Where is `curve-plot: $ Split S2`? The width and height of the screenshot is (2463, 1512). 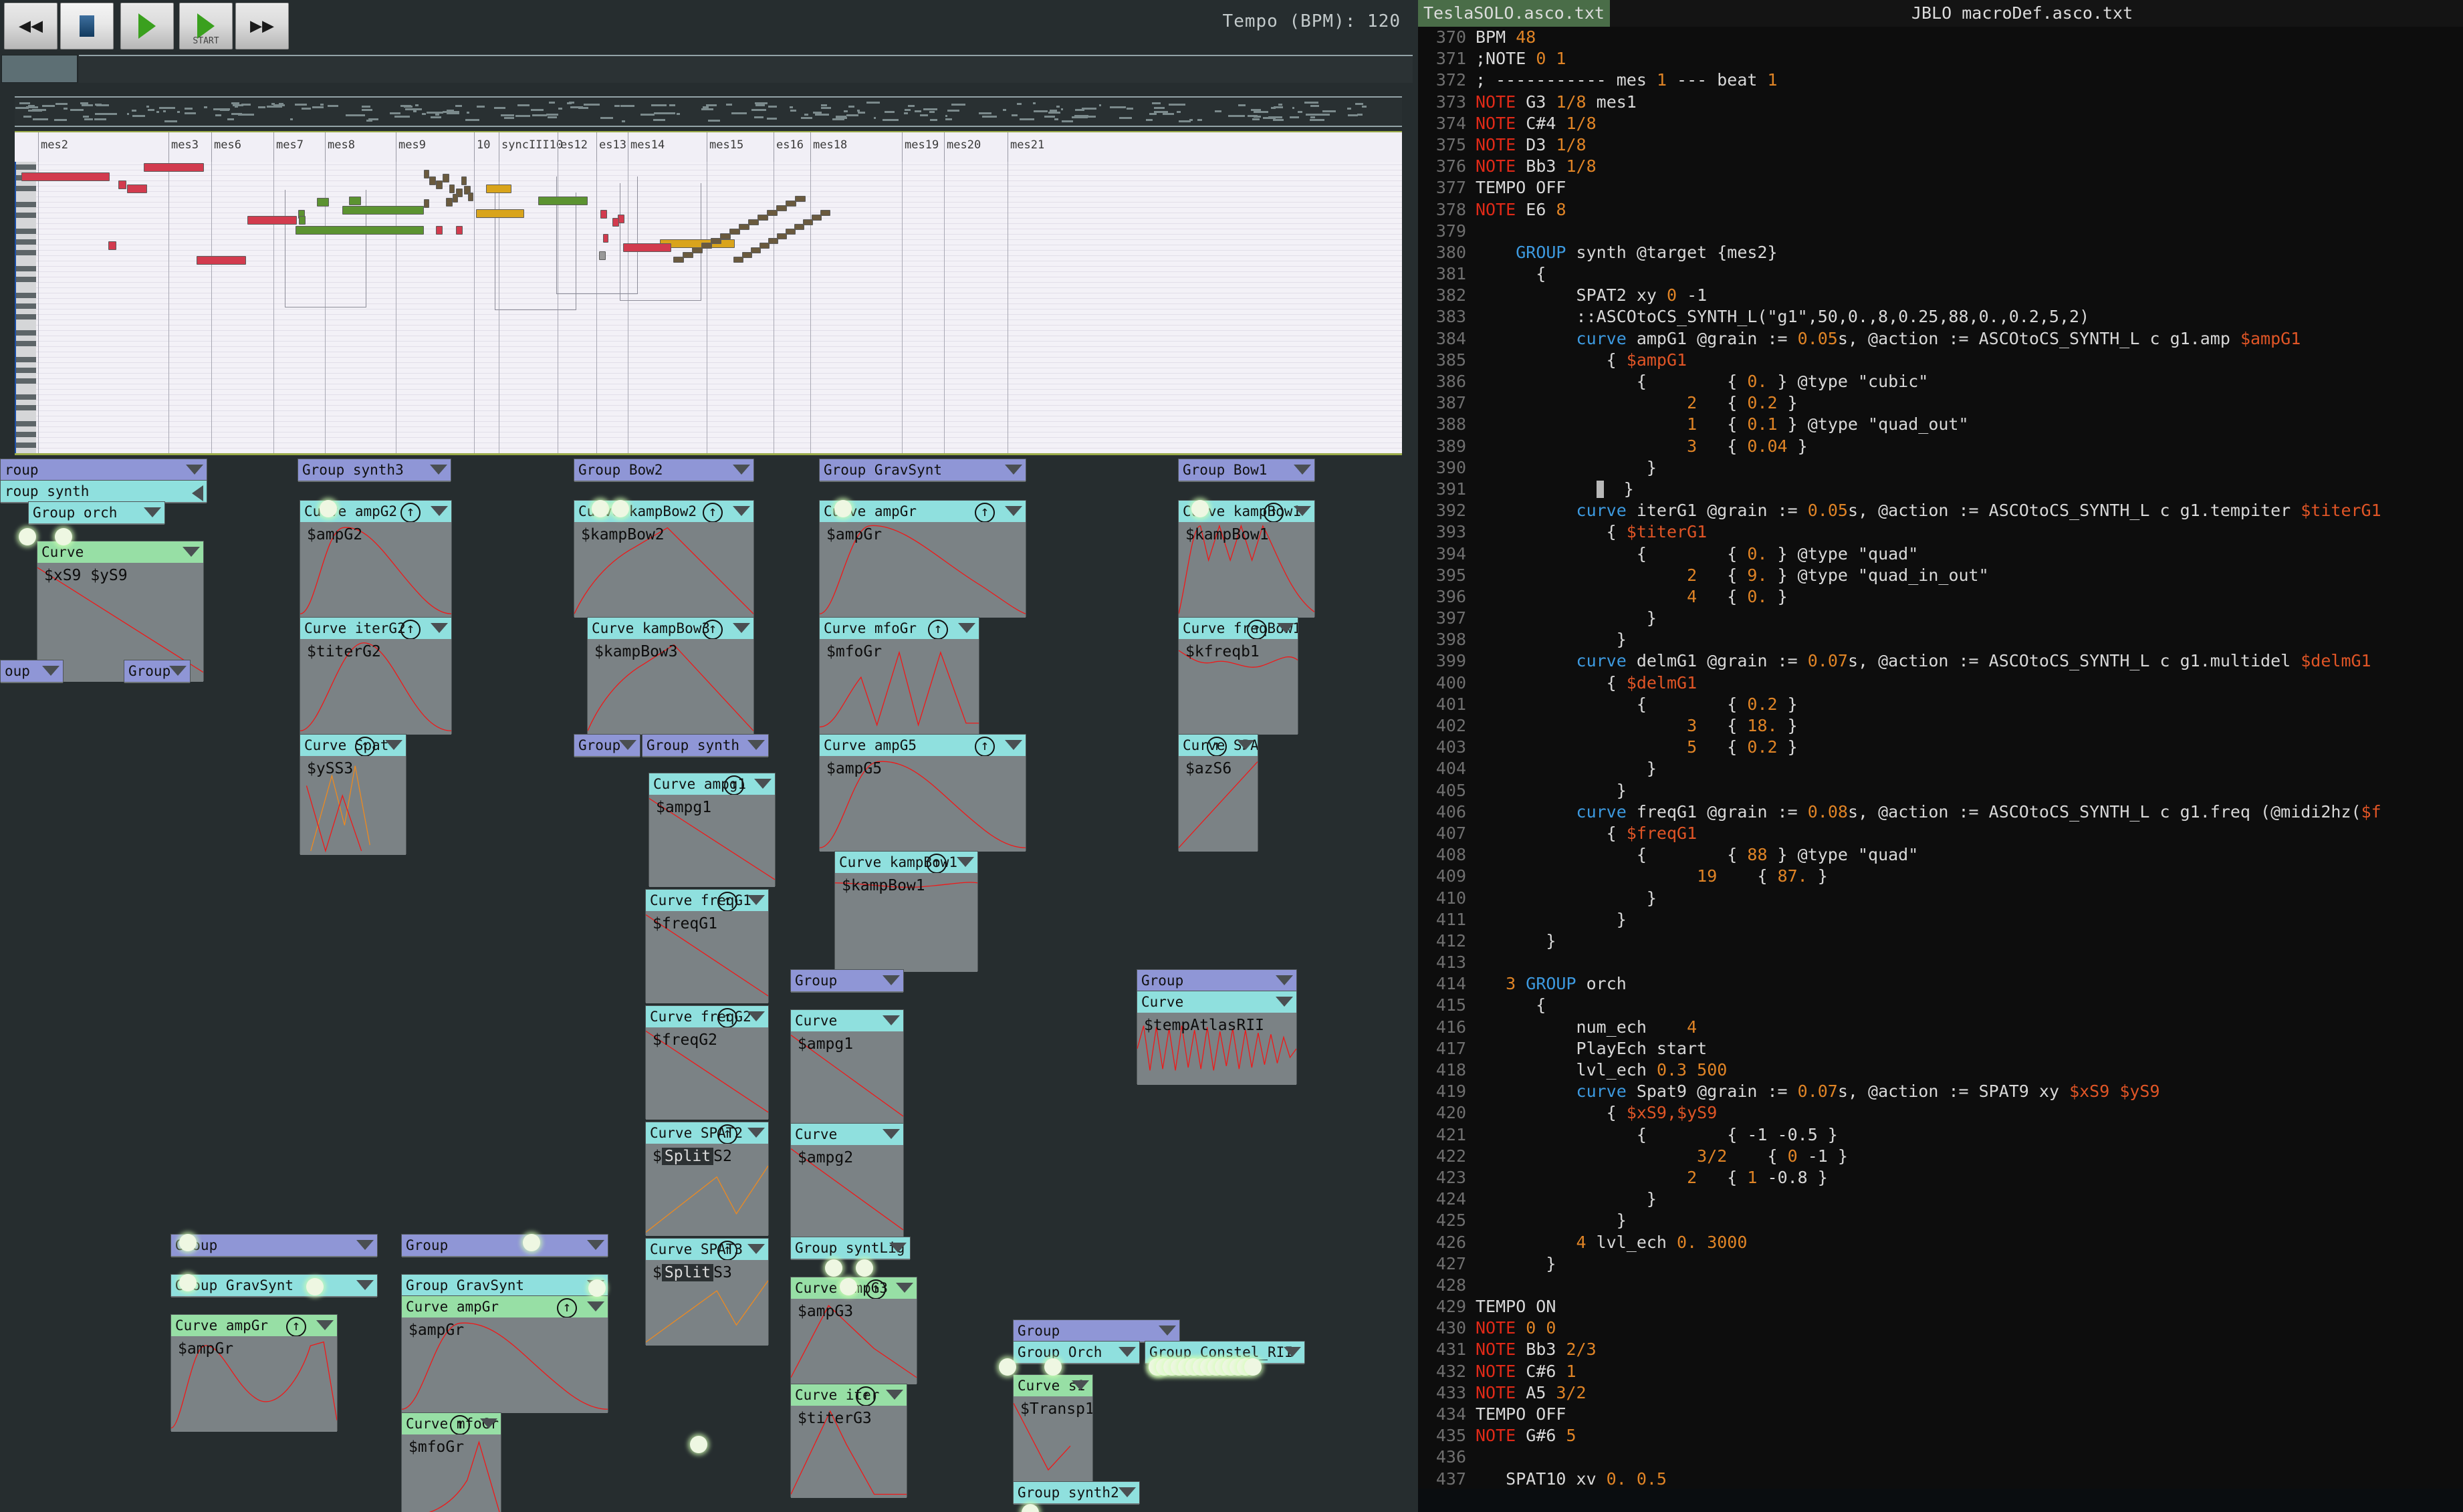 curve-plot: $ Split S2 is located at coordinates (707, 1190).